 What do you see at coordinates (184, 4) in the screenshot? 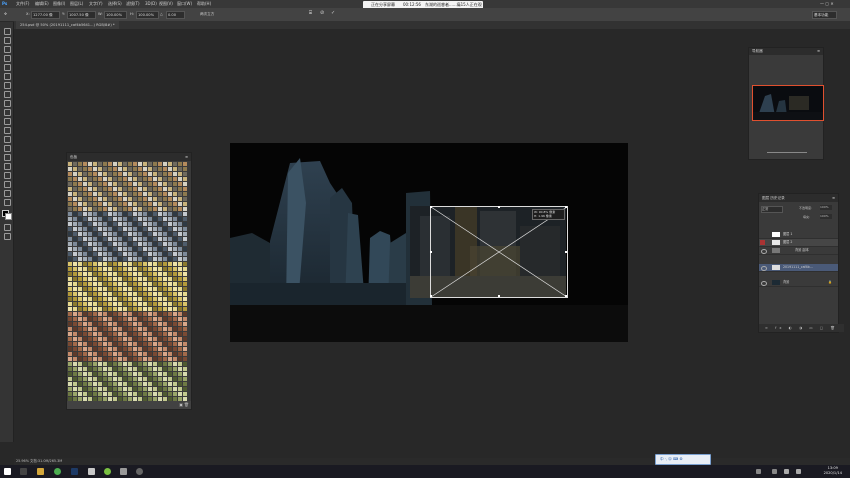
I see `menu-item-window: 窗口(W)` at bounding box center [184, 4].